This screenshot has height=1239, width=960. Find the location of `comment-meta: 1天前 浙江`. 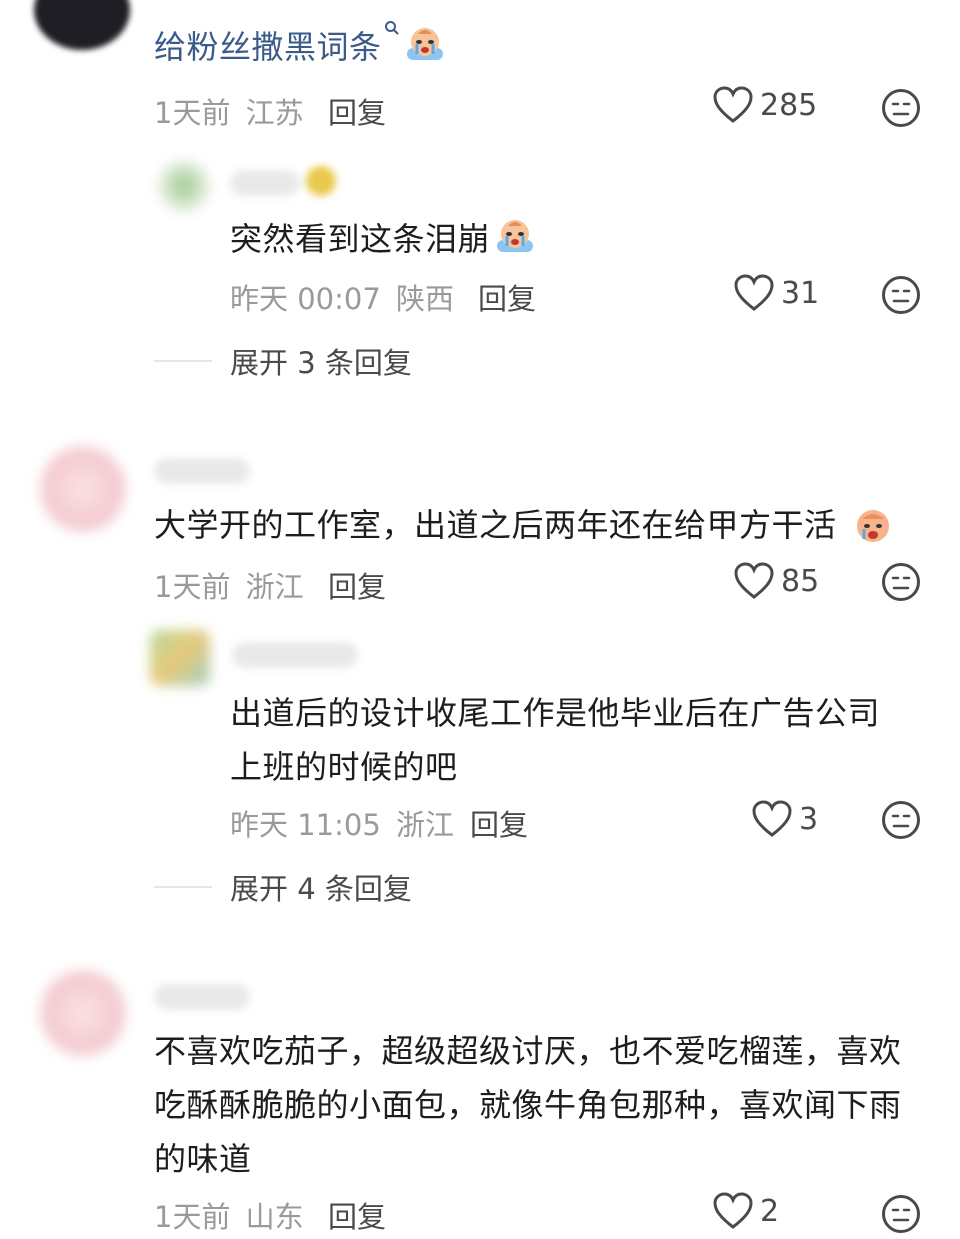

comment-meta: 1天前 浙江 is located at coordinates (229, 585).